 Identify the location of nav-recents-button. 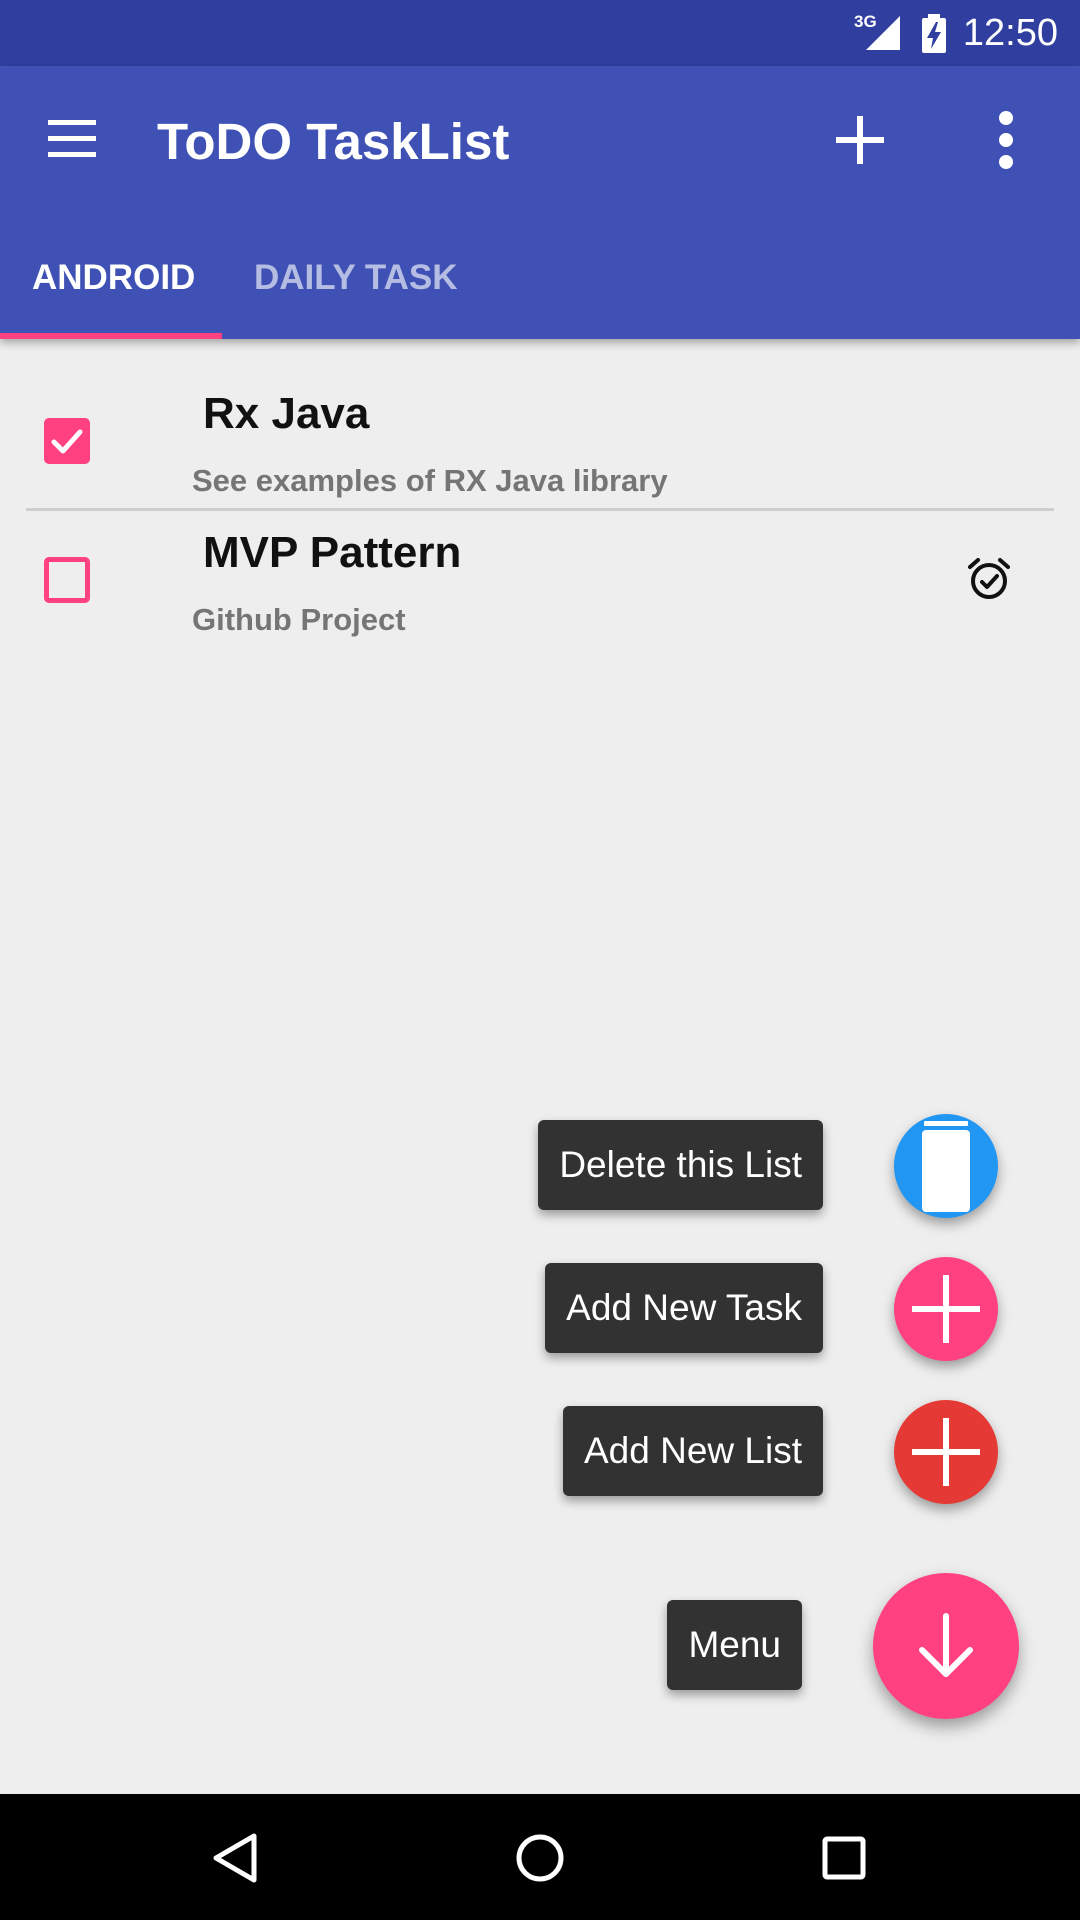
(844, 1858).